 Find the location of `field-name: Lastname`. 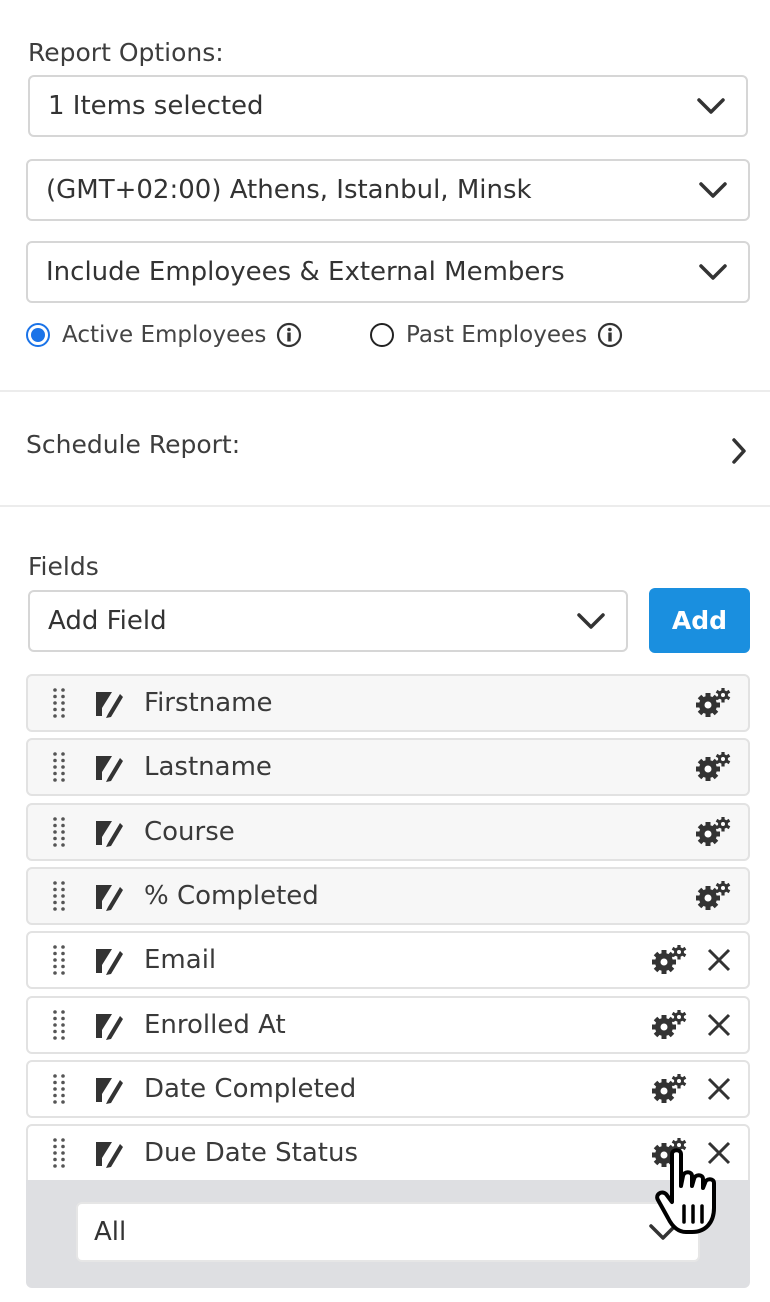

field-name: Lastname is located at coordinates (208, 767).